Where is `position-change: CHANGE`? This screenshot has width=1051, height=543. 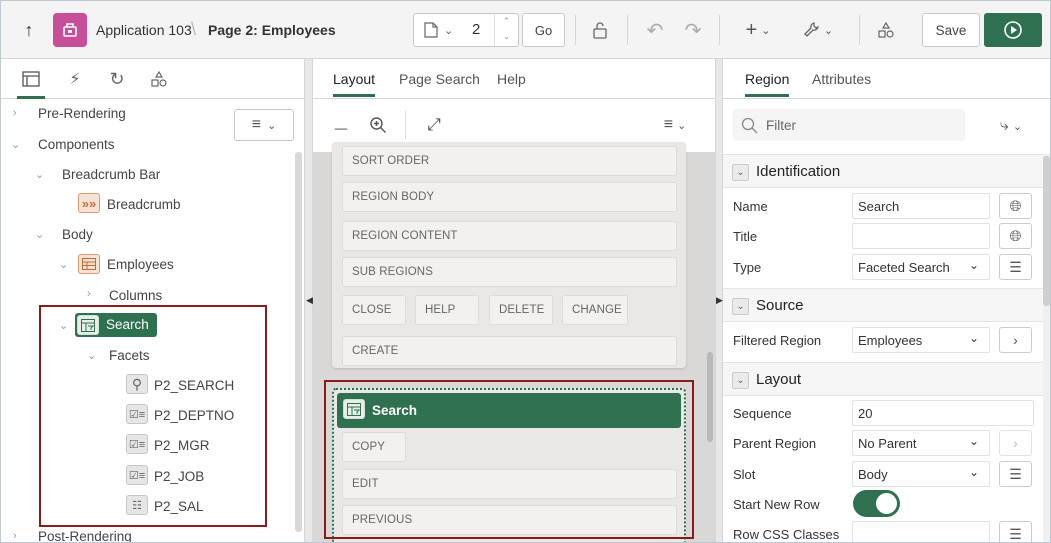 position-change: CHANGE is located at coordinates (595, 310).